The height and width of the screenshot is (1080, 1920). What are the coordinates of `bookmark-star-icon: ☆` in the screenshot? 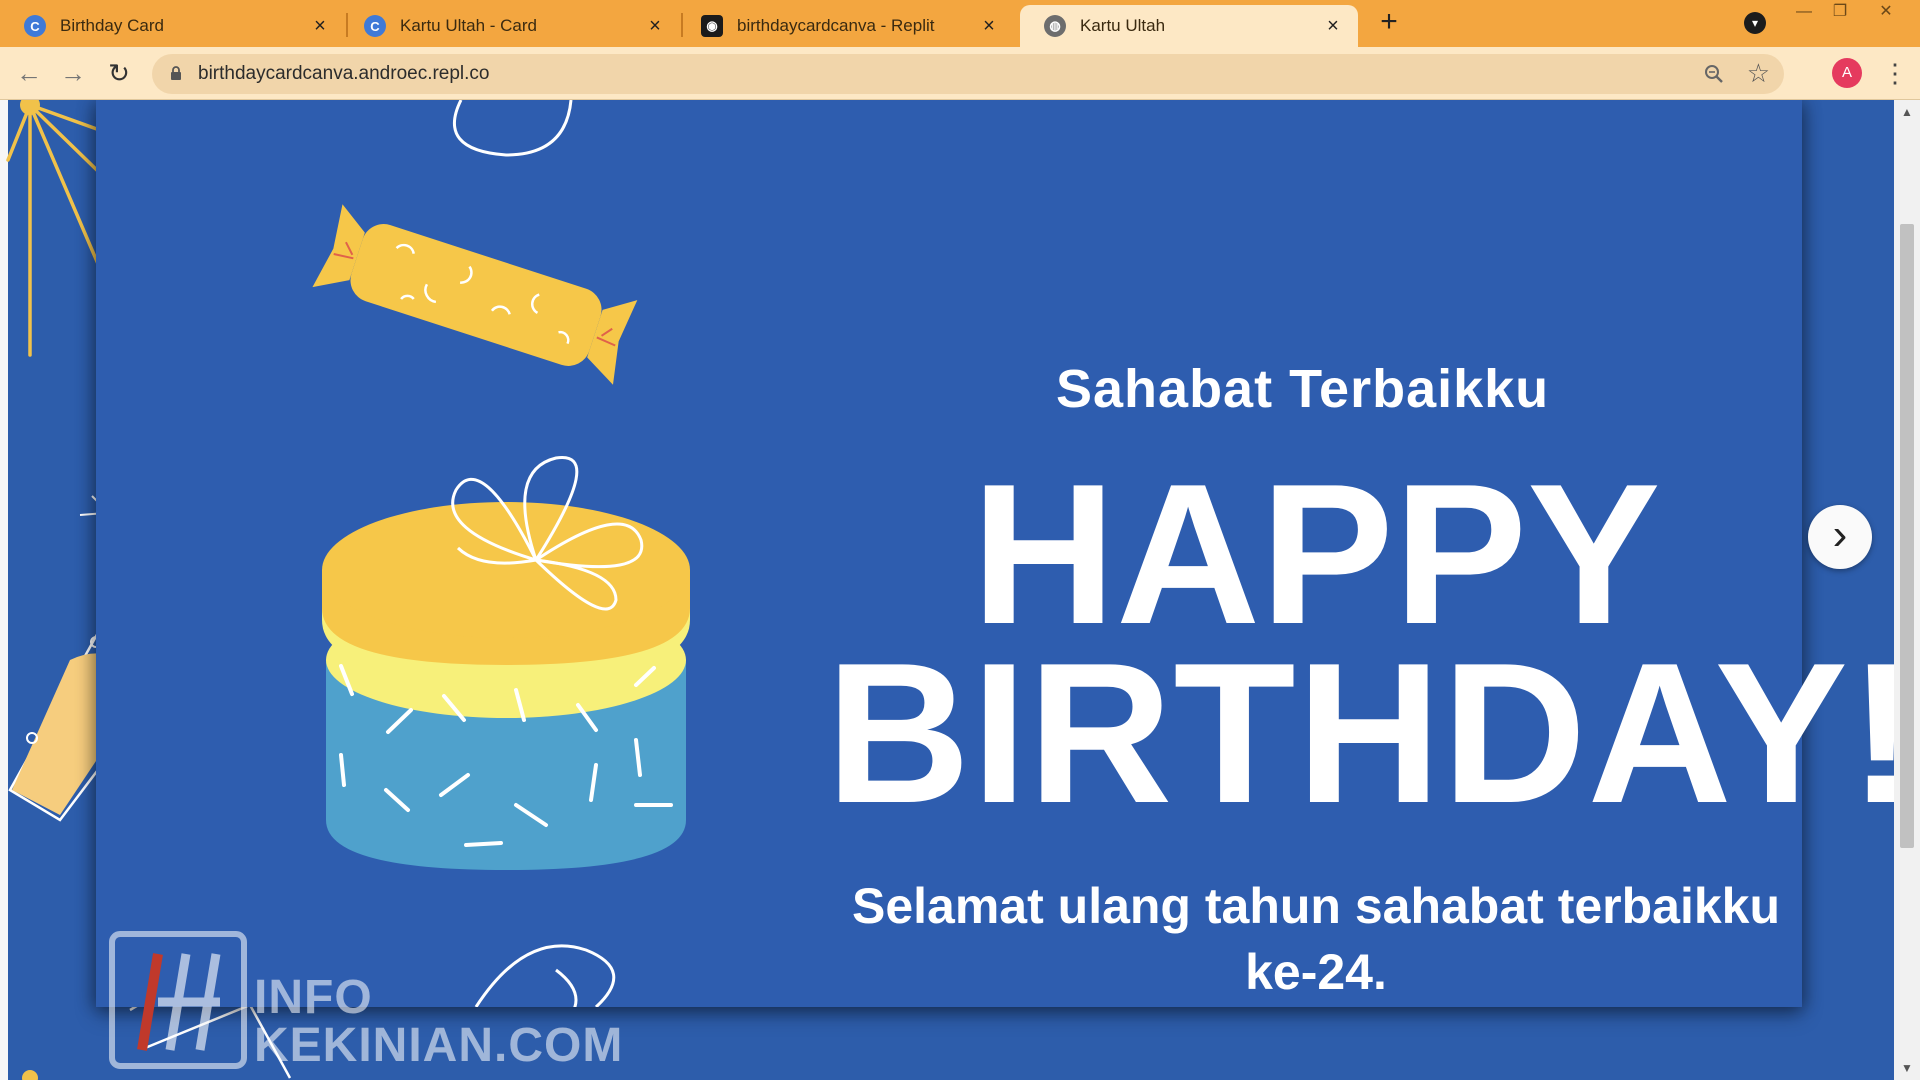 It's located at (1758, 73).